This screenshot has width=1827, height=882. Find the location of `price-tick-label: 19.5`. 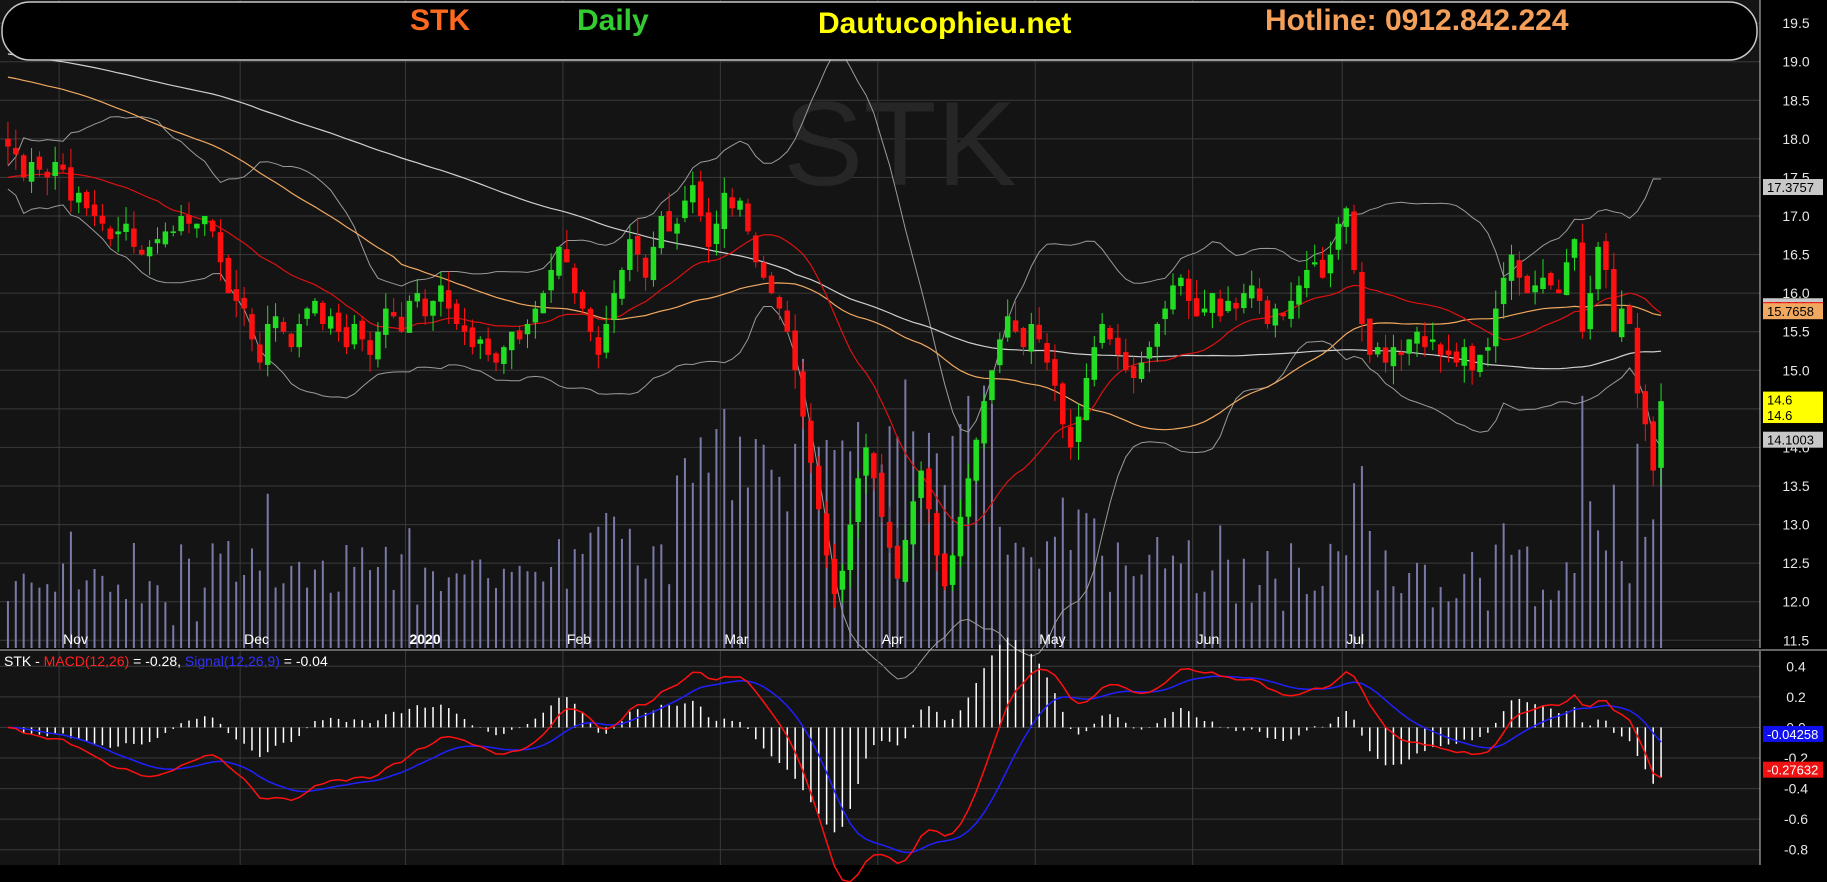

price-tick-label: 19.5 is located at coordinates (1795, 23).